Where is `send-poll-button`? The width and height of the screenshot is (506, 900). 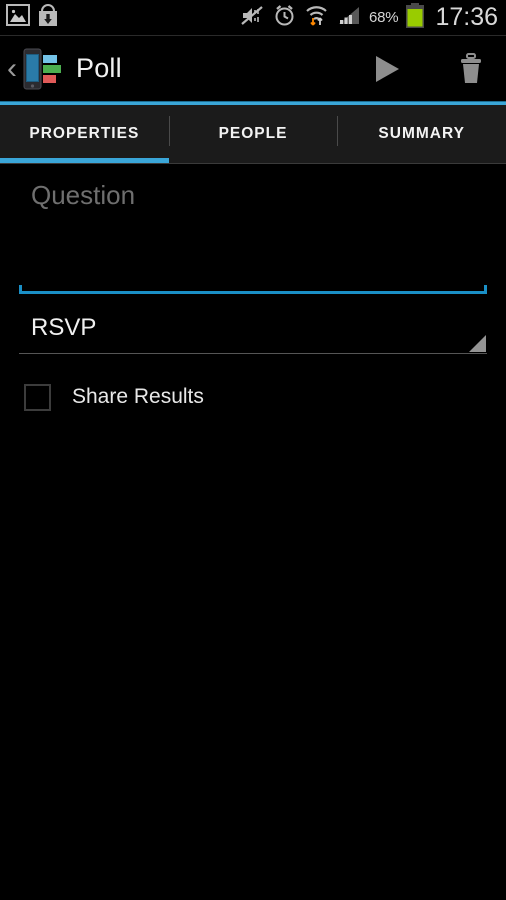
send-poll-button is located at coordinates (387, 69).